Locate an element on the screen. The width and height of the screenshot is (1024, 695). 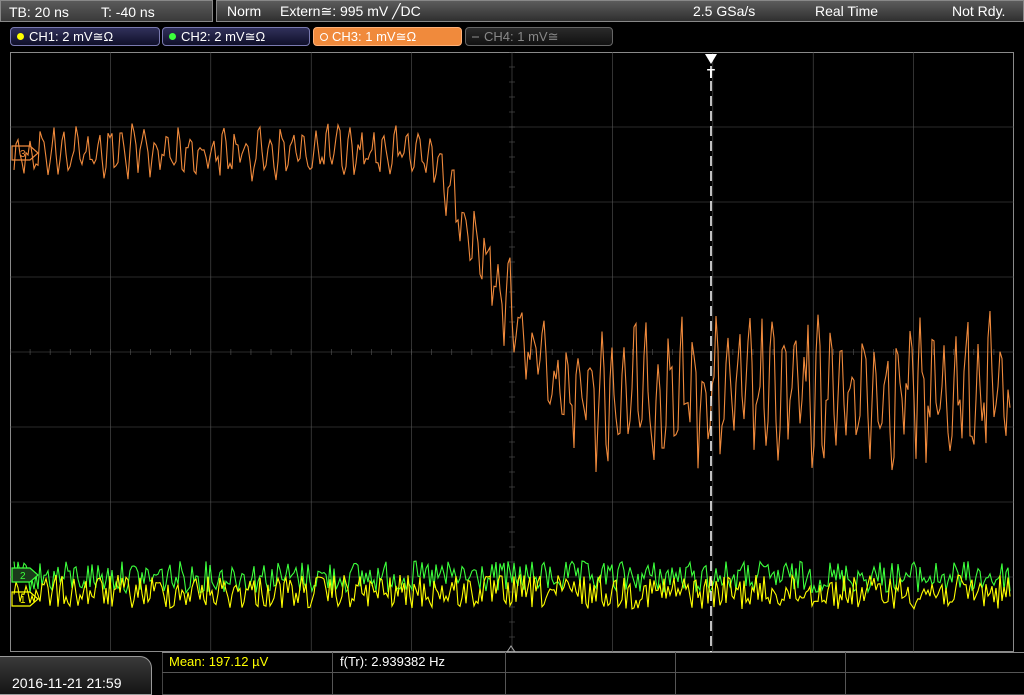
ch2-label: CH2: 2 mV≅Ω is located at coordinates (223, 36).